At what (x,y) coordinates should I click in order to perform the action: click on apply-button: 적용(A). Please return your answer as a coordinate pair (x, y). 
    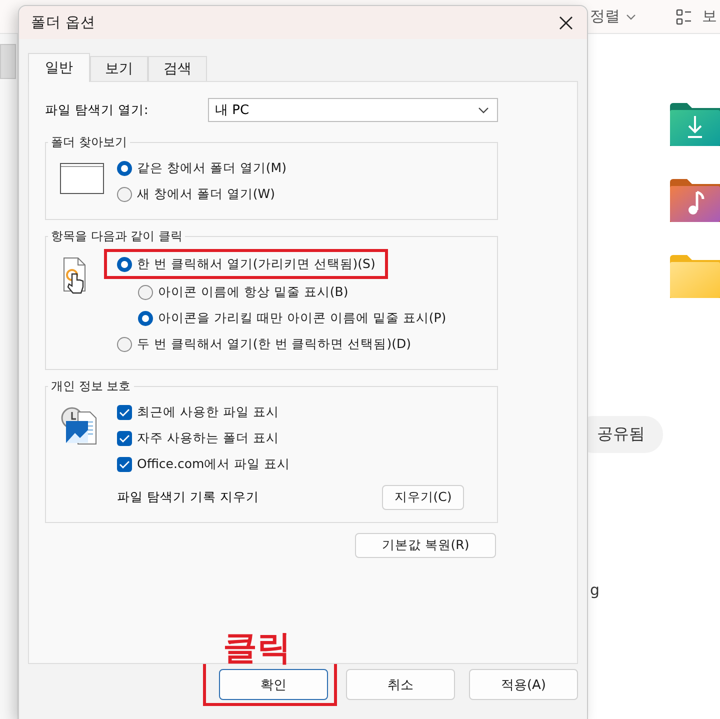
    Looking at the image, I should click on (523, 684).